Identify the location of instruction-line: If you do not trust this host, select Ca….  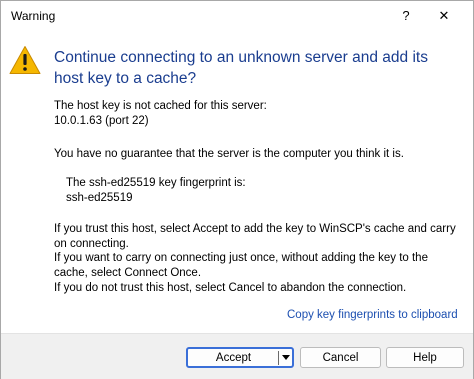
(230, 288).